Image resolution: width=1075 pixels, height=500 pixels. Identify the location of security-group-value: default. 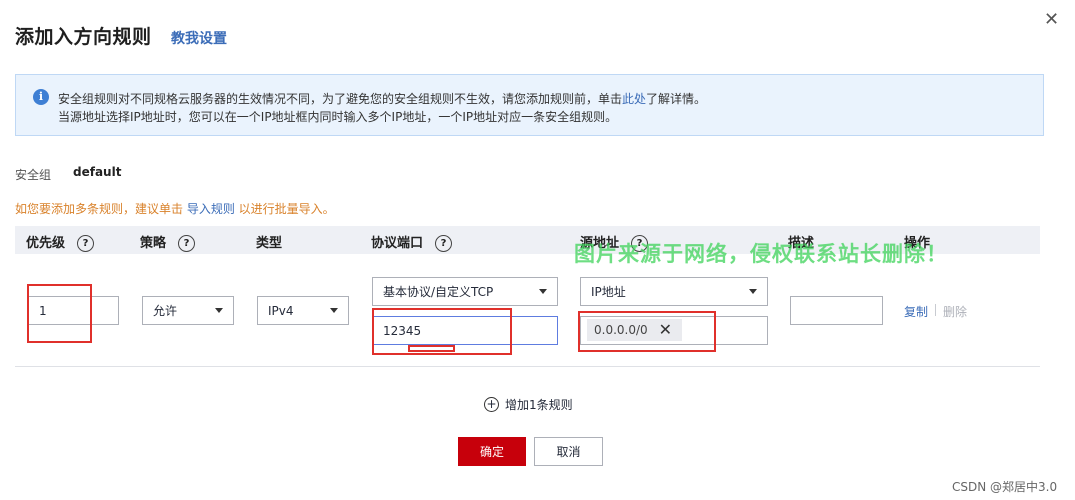
(97, 172).